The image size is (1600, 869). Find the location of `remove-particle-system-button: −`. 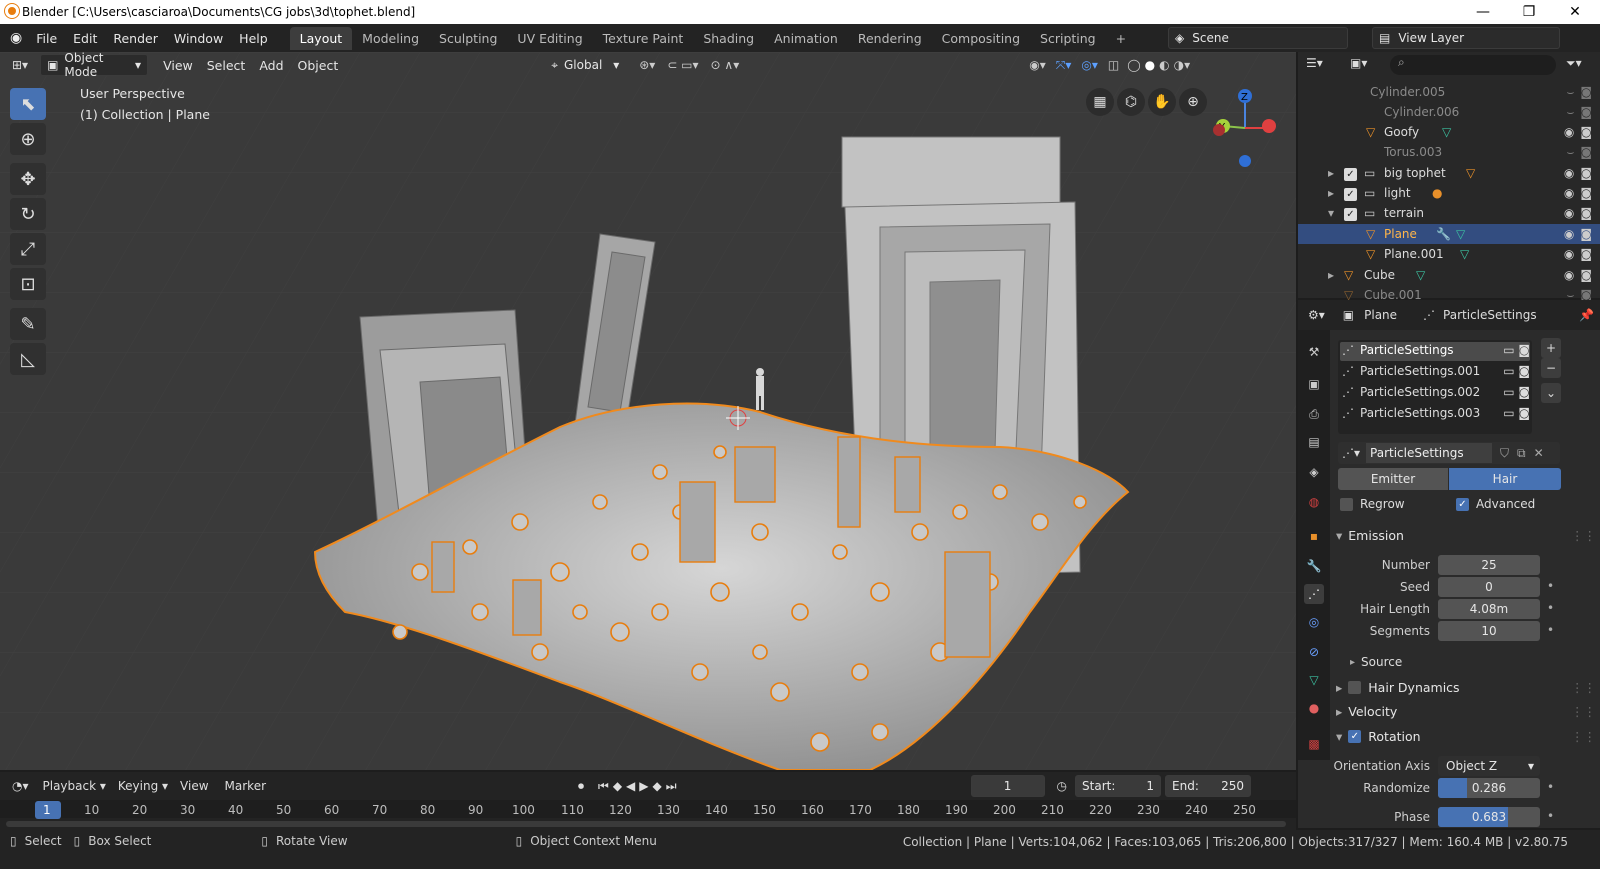

remove-particle-system-button: − is located at coordinates (1551, 368).